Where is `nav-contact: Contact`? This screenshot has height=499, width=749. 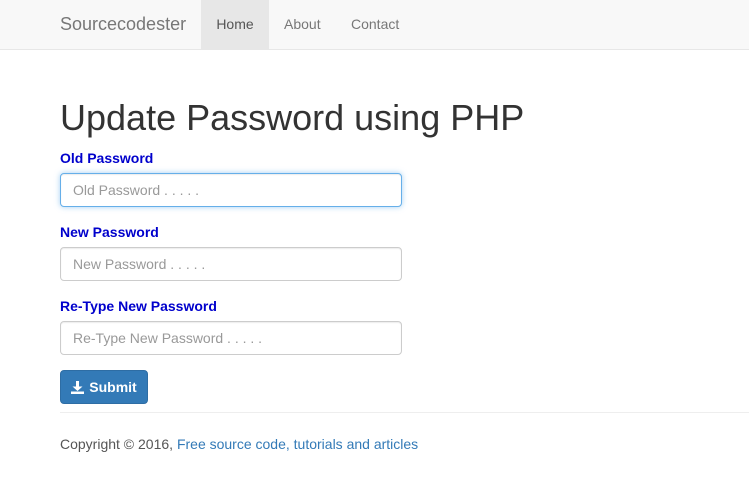 nav-contact: Contact is located at coordinates (375, 24).